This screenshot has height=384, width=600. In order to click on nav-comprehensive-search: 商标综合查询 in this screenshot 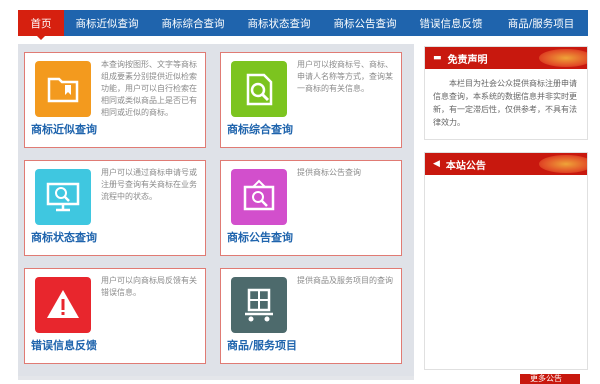, I will do `click(193, 23)`.